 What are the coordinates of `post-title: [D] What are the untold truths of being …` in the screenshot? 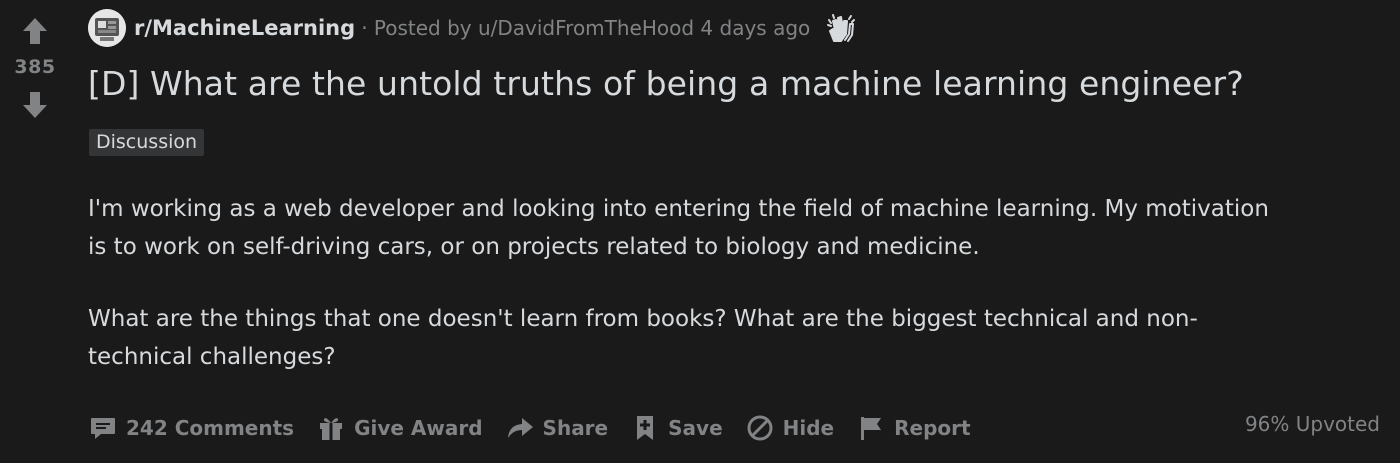 It's located at (666, 83).